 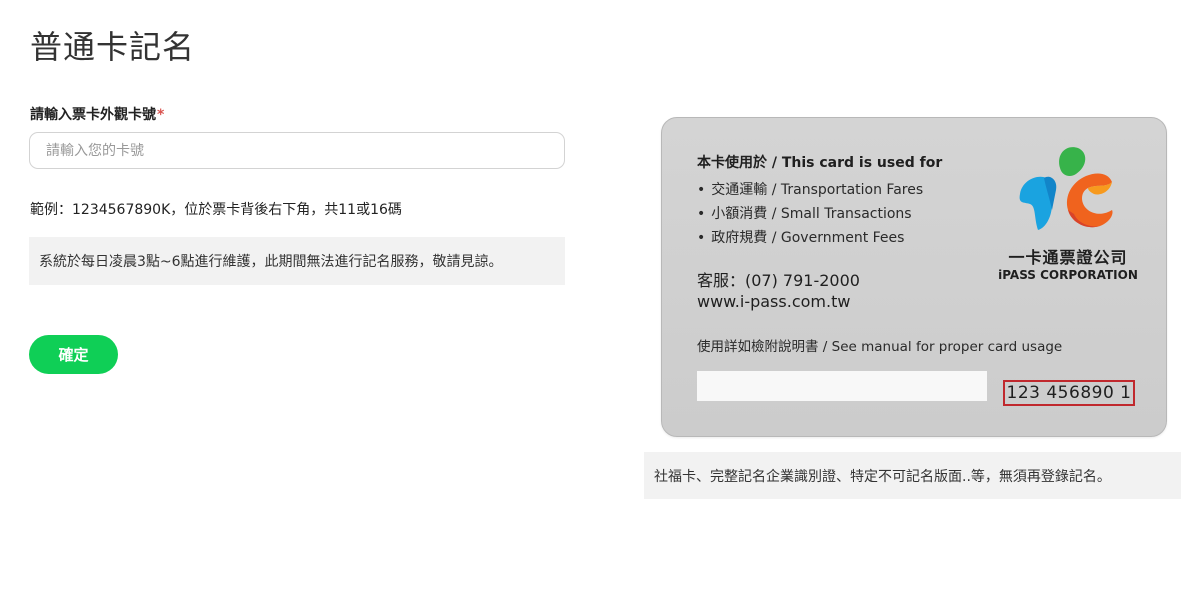 What do you see at coordinates (778, 280) in the screenshot?
I see `card-service-phone: 客服：(07) 791-2000` at bounding box center [778, 280].